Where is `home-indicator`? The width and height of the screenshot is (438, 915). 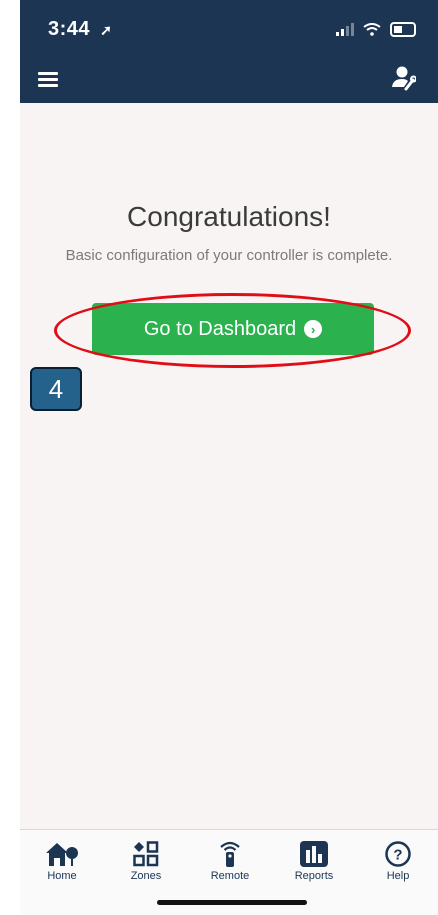
home-indicator is located at coordinates (232, 902).